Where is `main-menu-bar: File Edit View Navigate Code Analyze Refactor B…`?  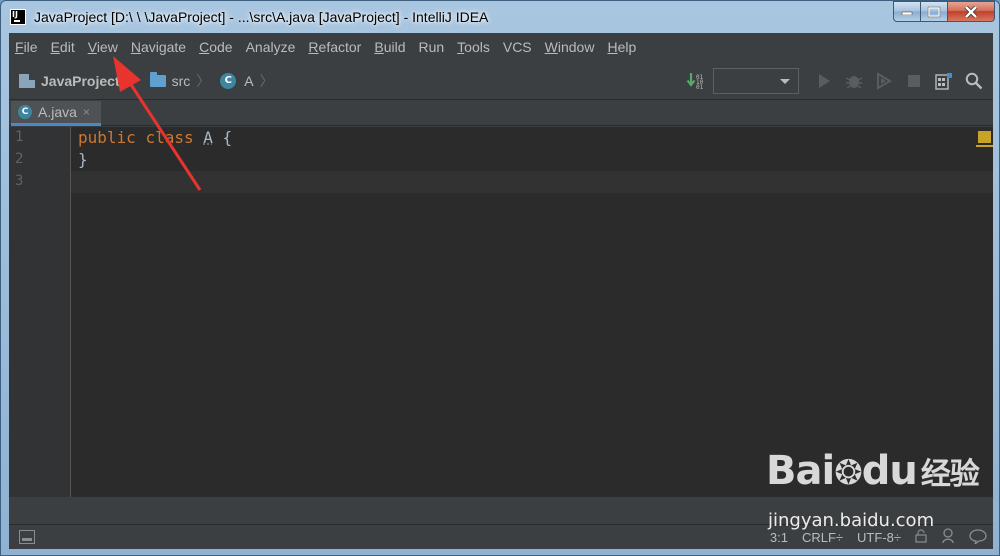 main-menu-bar: File Edit View Navigate Code Analyze Refactor B… is located at coordinates (501, 46).